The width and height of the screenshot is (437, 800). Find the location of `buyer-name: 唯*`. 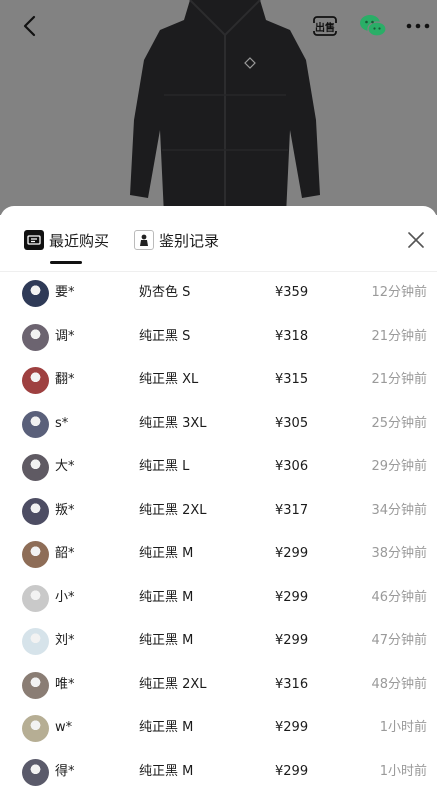

buyer-name: 唯* is located at coordinates (65, 684).